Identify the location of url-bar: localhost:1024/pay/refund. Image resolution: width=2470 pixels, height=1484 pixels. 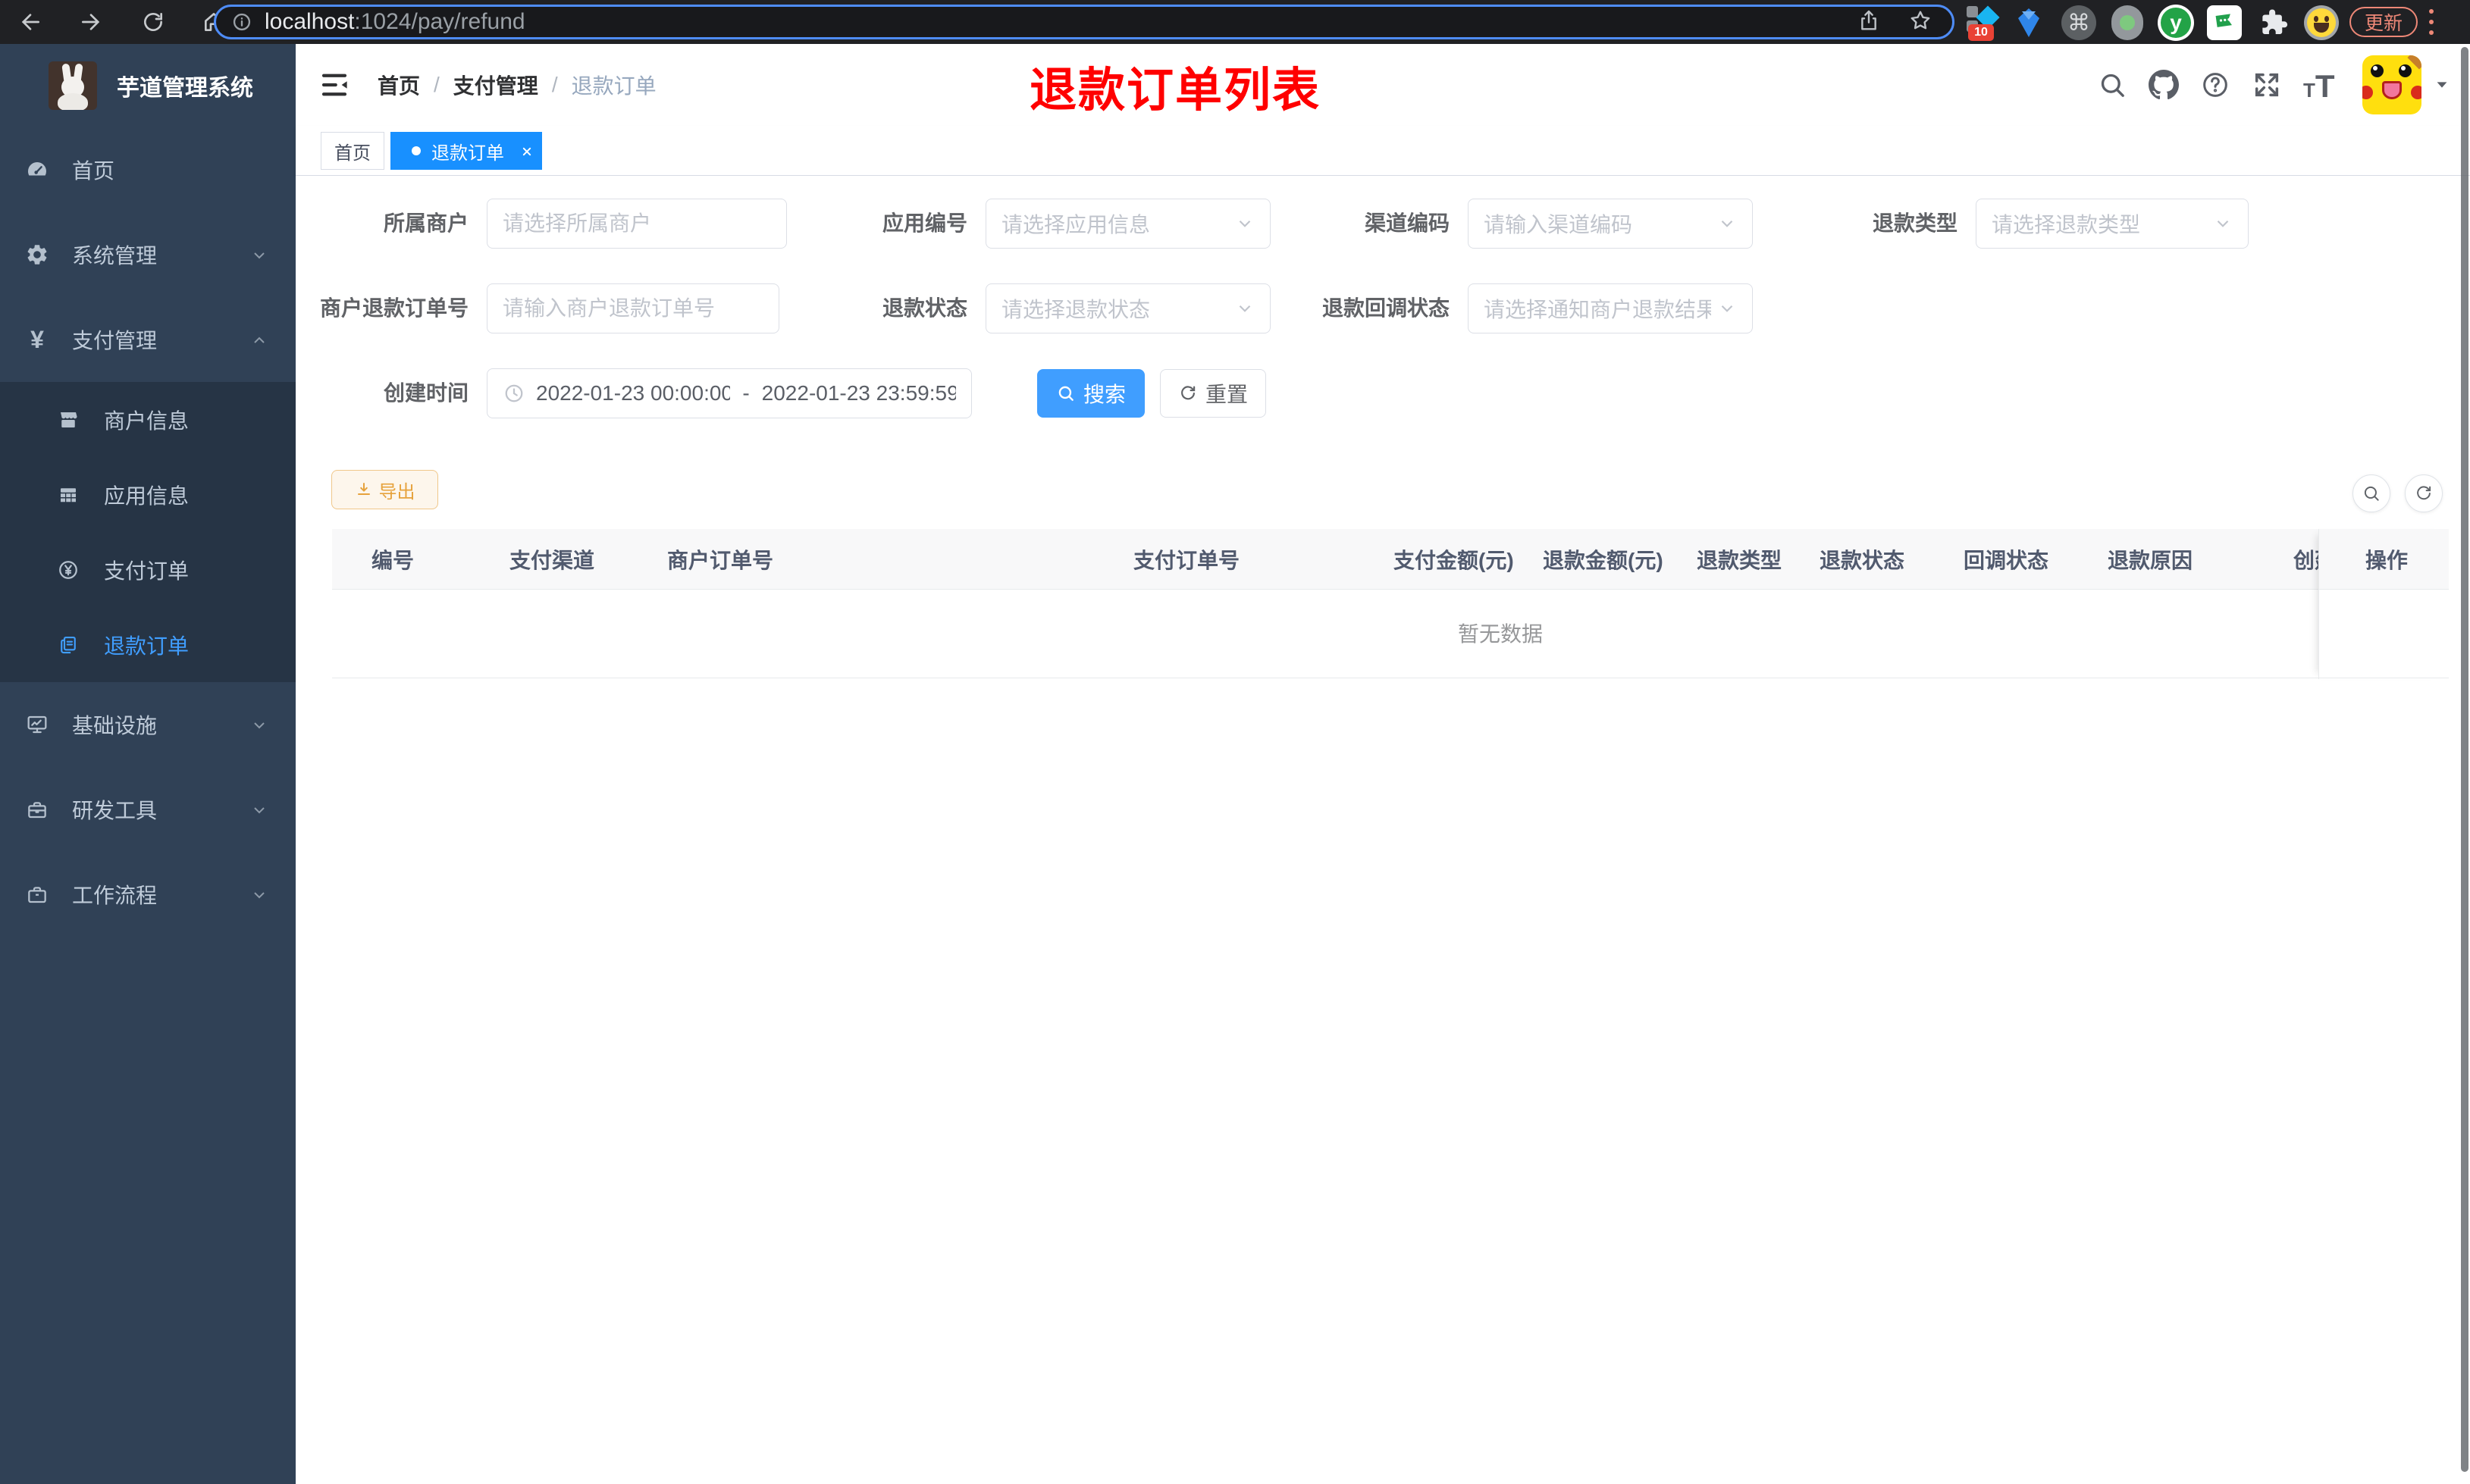
(1084, 22).